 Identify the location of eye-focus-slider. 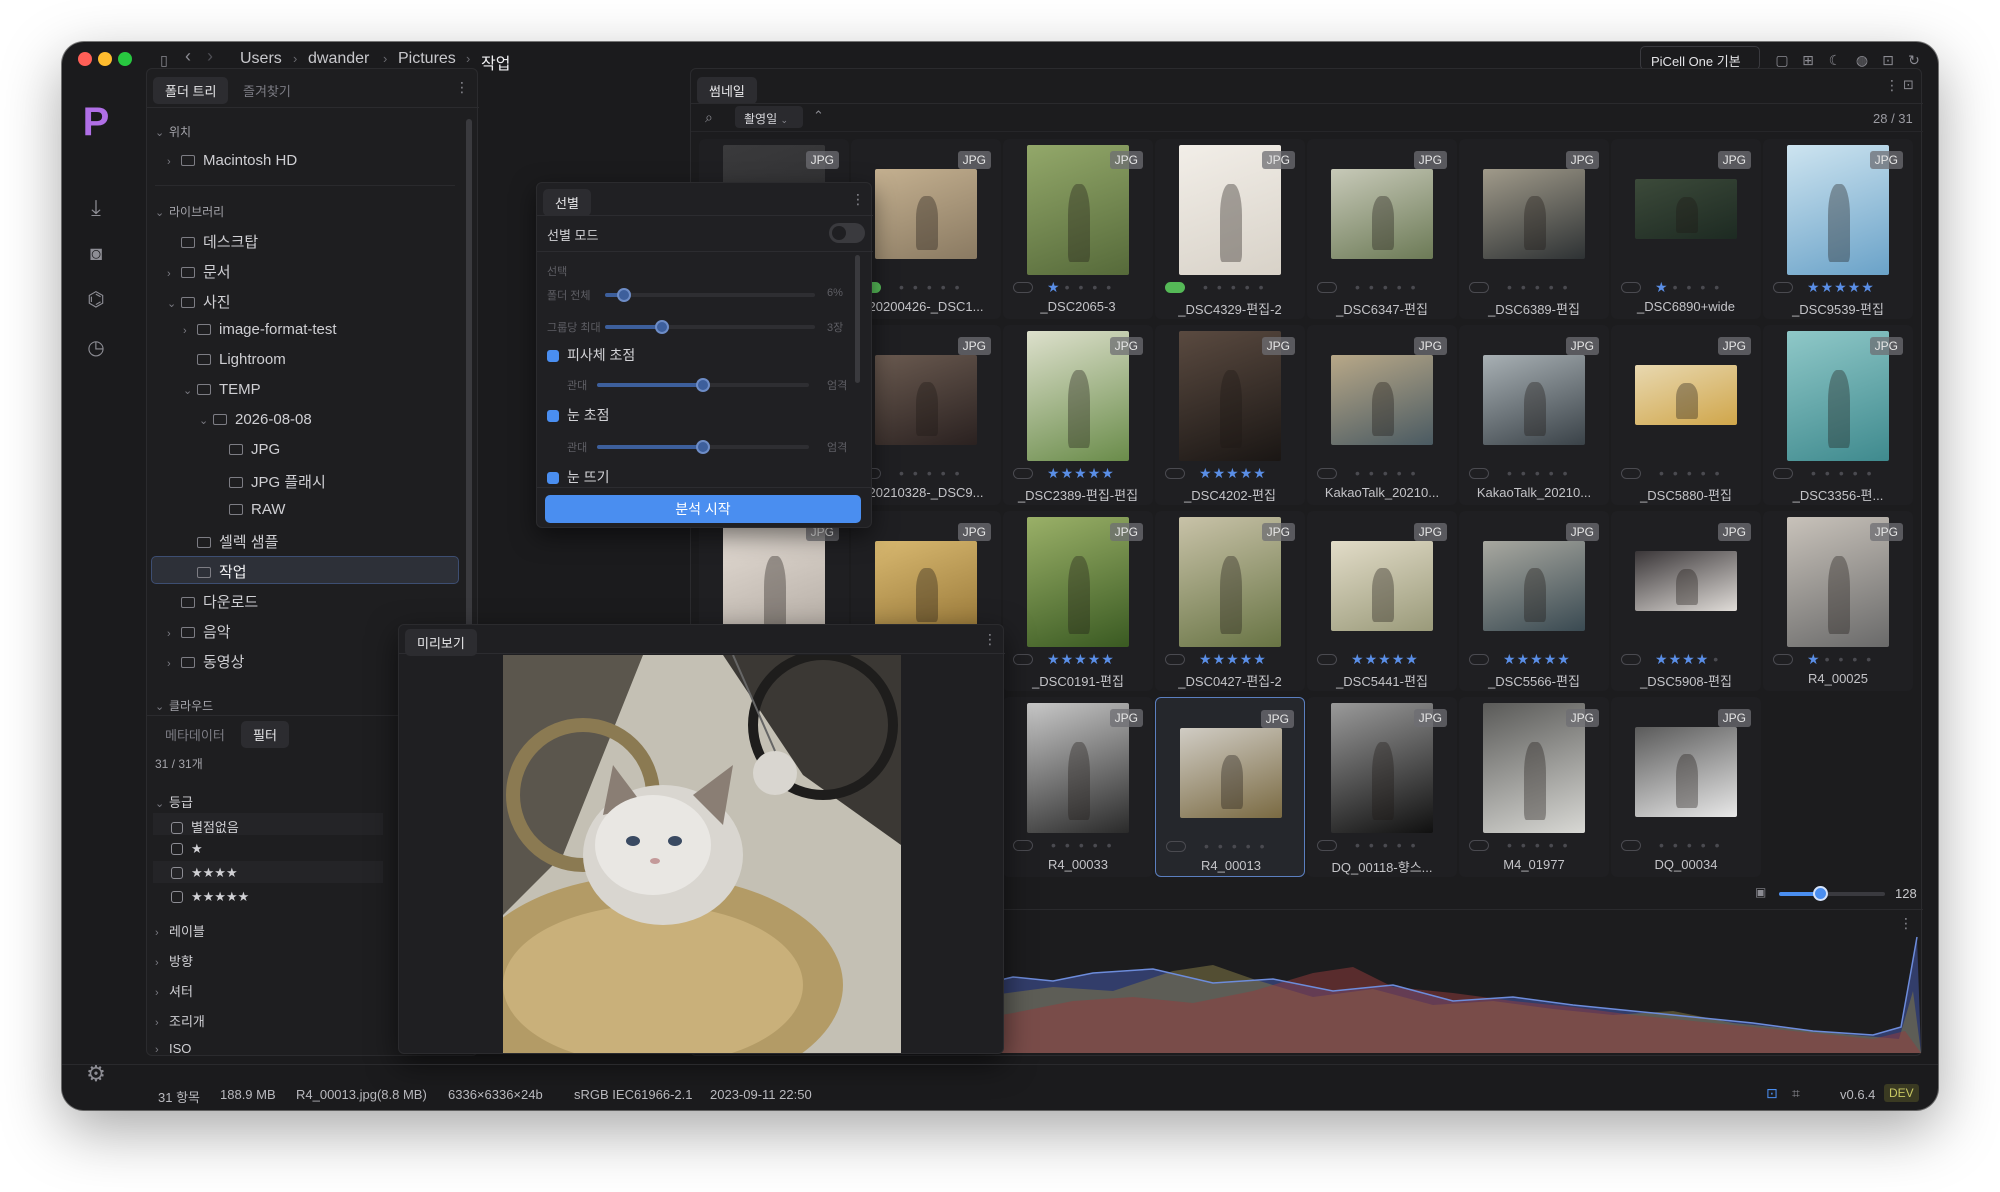
(703, 447).